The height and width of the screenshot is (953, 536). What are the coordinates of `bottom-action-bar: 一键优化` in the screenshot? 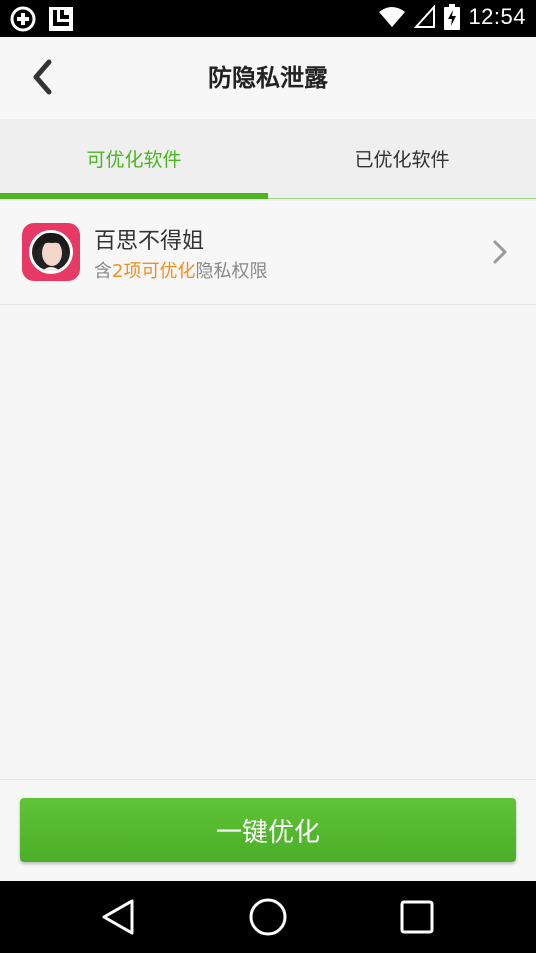 It's located at (268, 830).